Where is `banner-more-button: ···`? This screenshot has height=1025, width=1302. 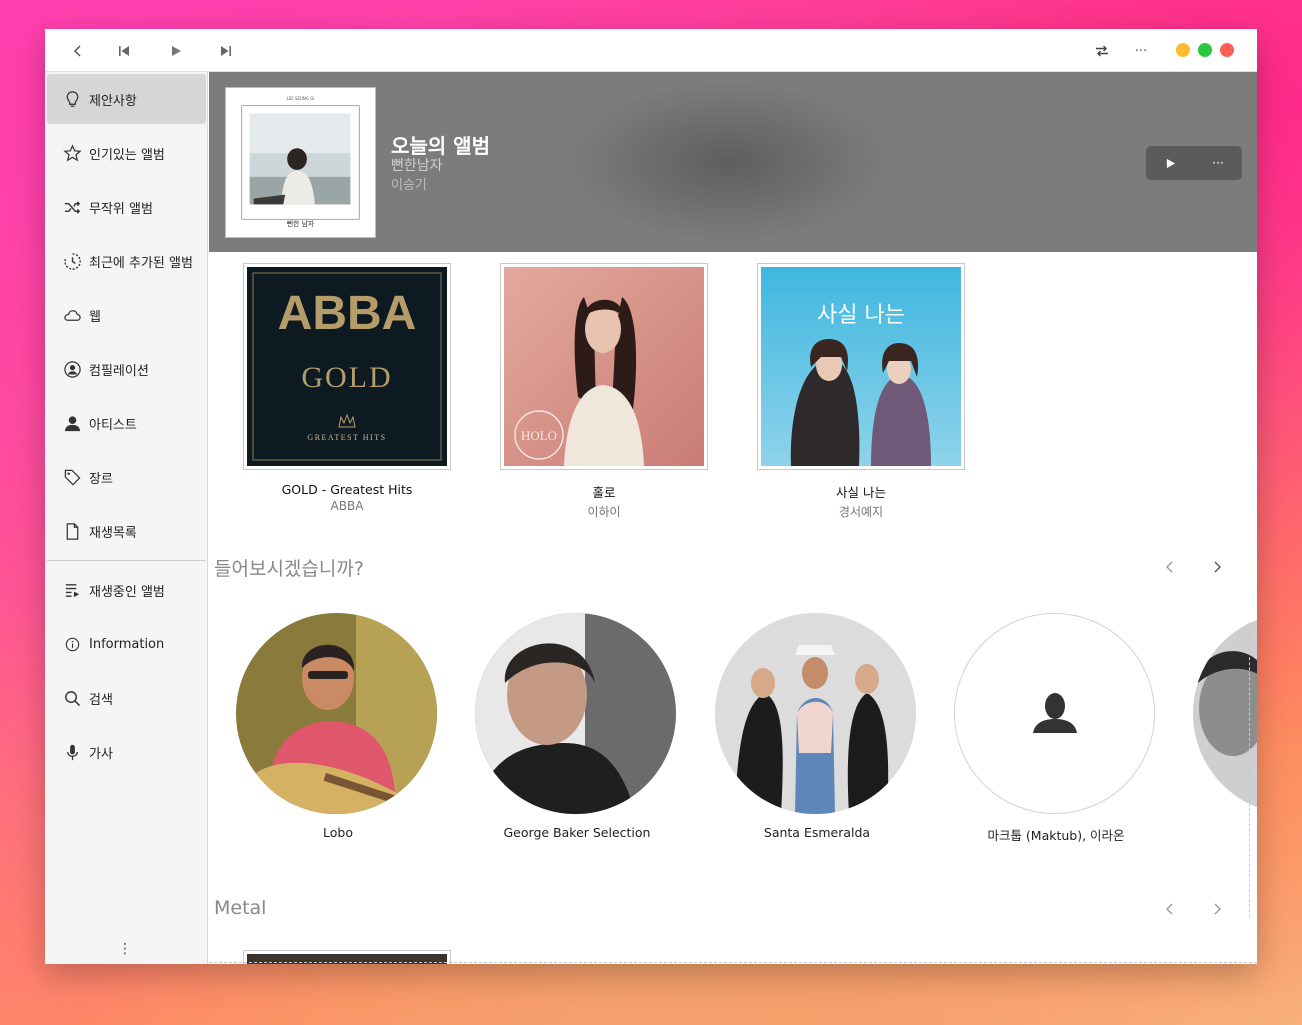 banner-more-button: ··· is located at coordinates (1218, 163).